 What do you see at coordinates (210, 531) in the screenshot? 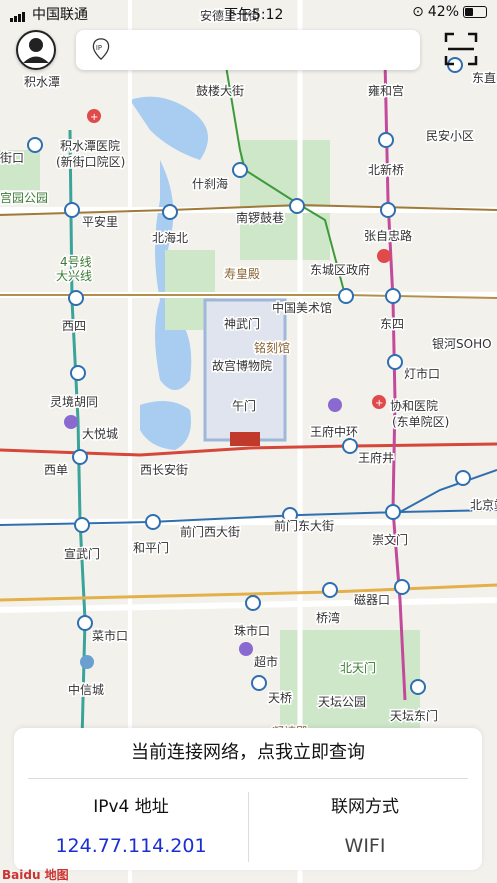
I see `map-label: 前门西大街` at bounding box center [210, 531].